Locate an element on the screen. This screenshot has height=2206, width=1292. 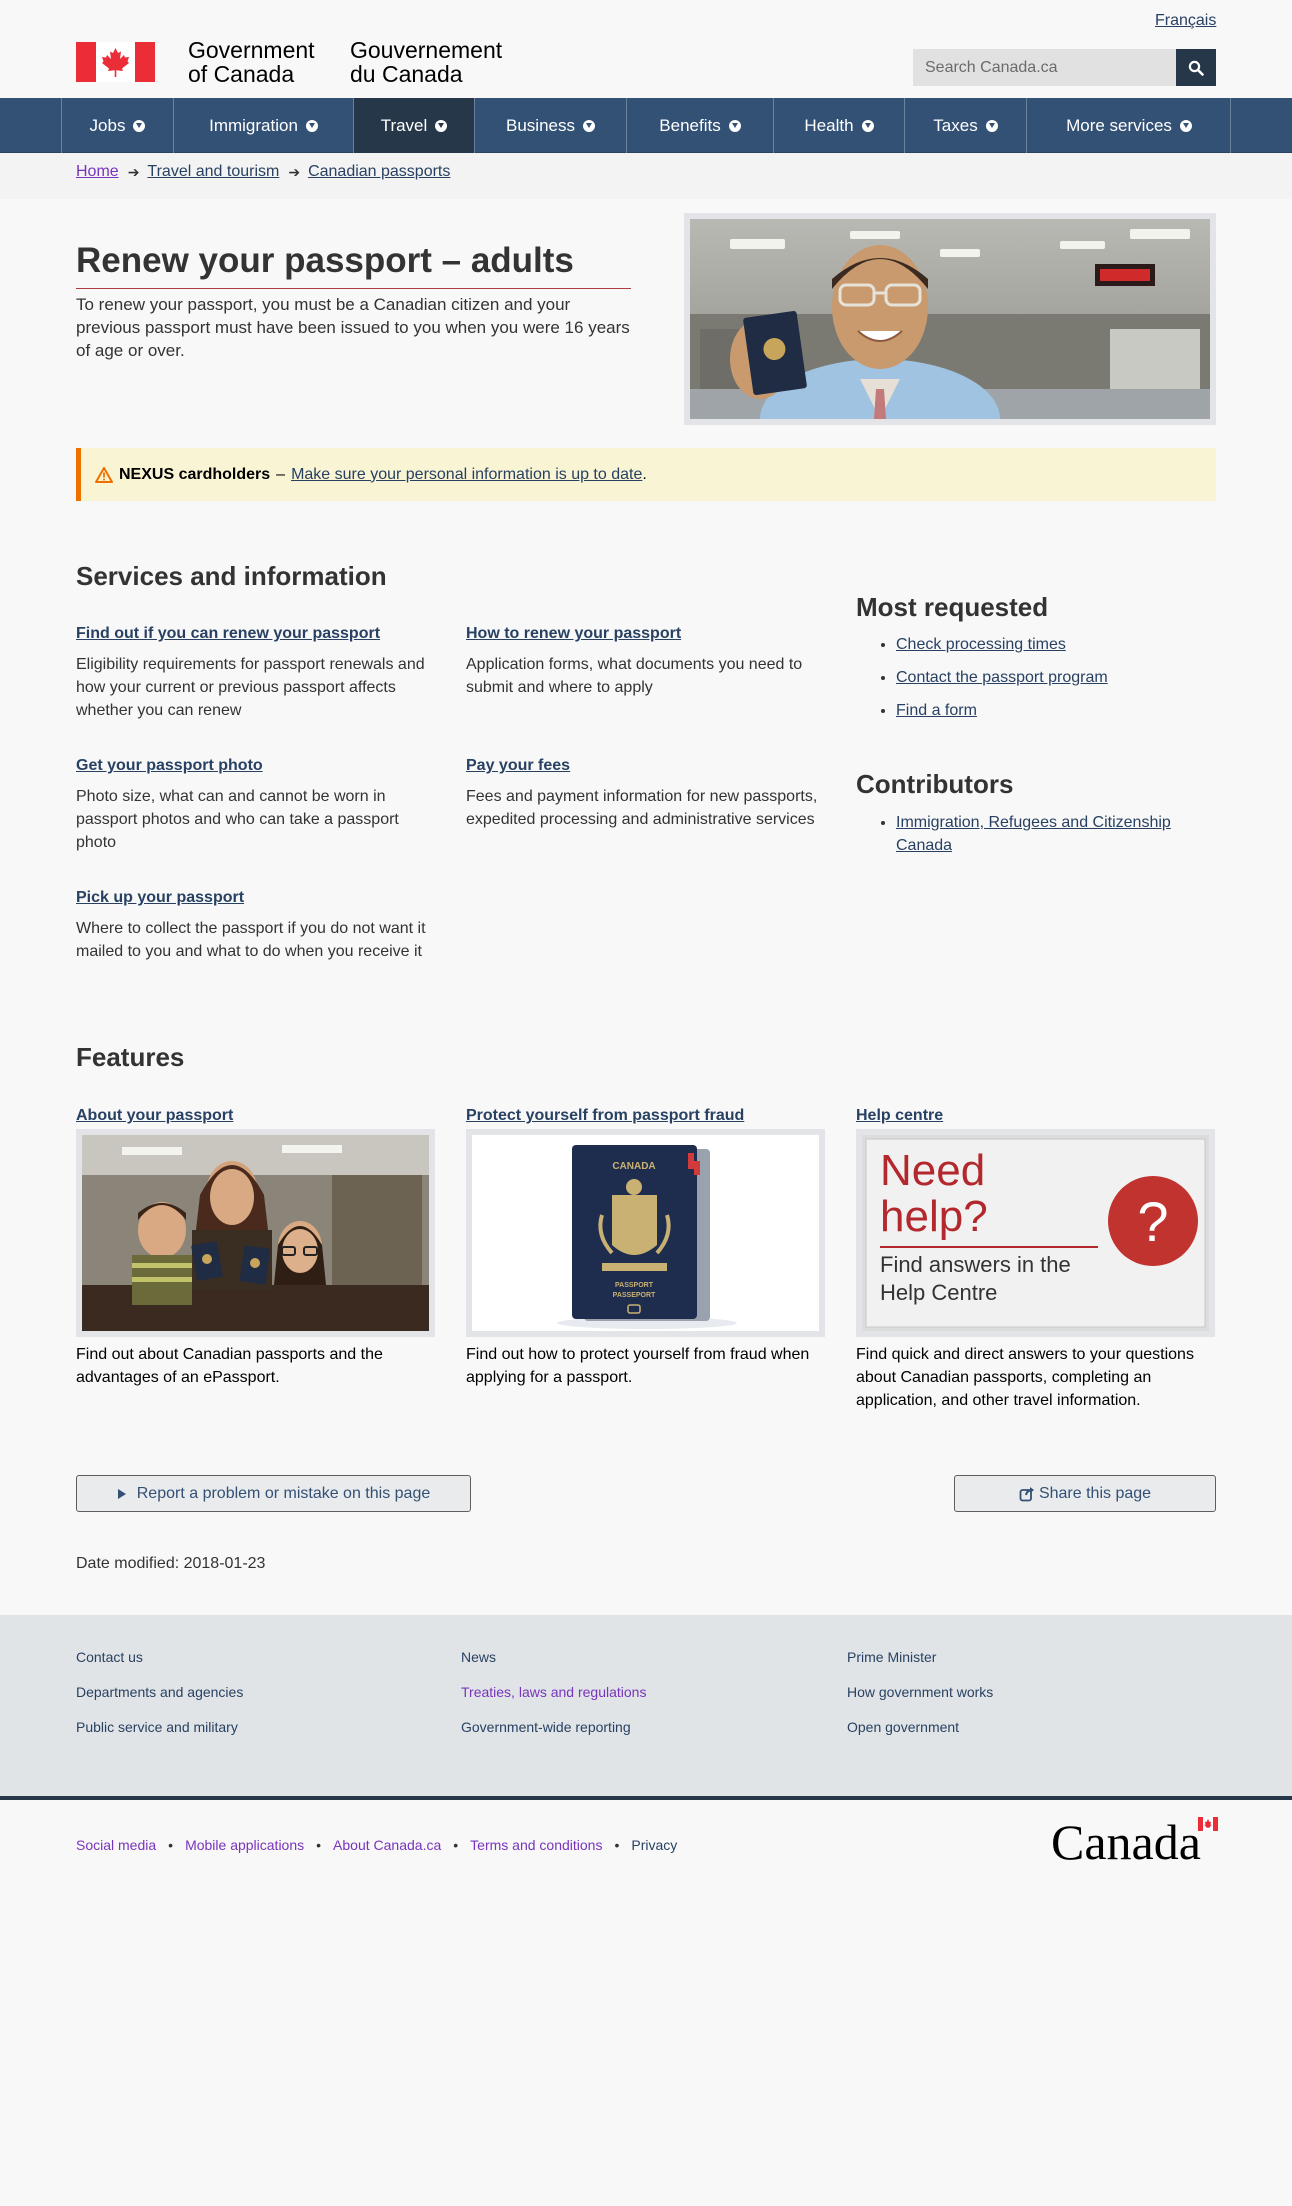
breadcrumb-passports-link: Canadian passports is located at coordinates (379, 172).